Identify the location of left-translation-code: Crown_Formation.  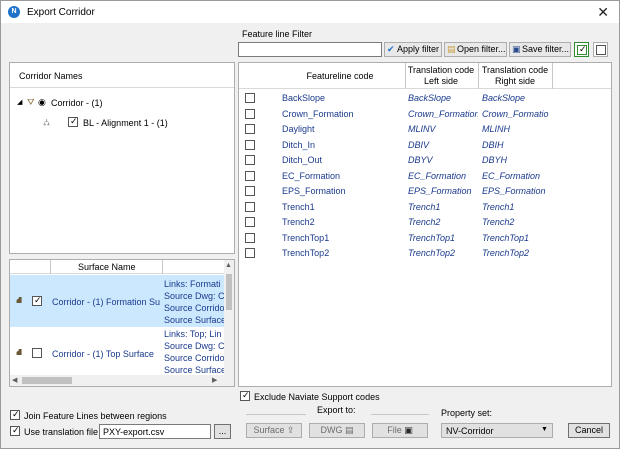
(443, 114).